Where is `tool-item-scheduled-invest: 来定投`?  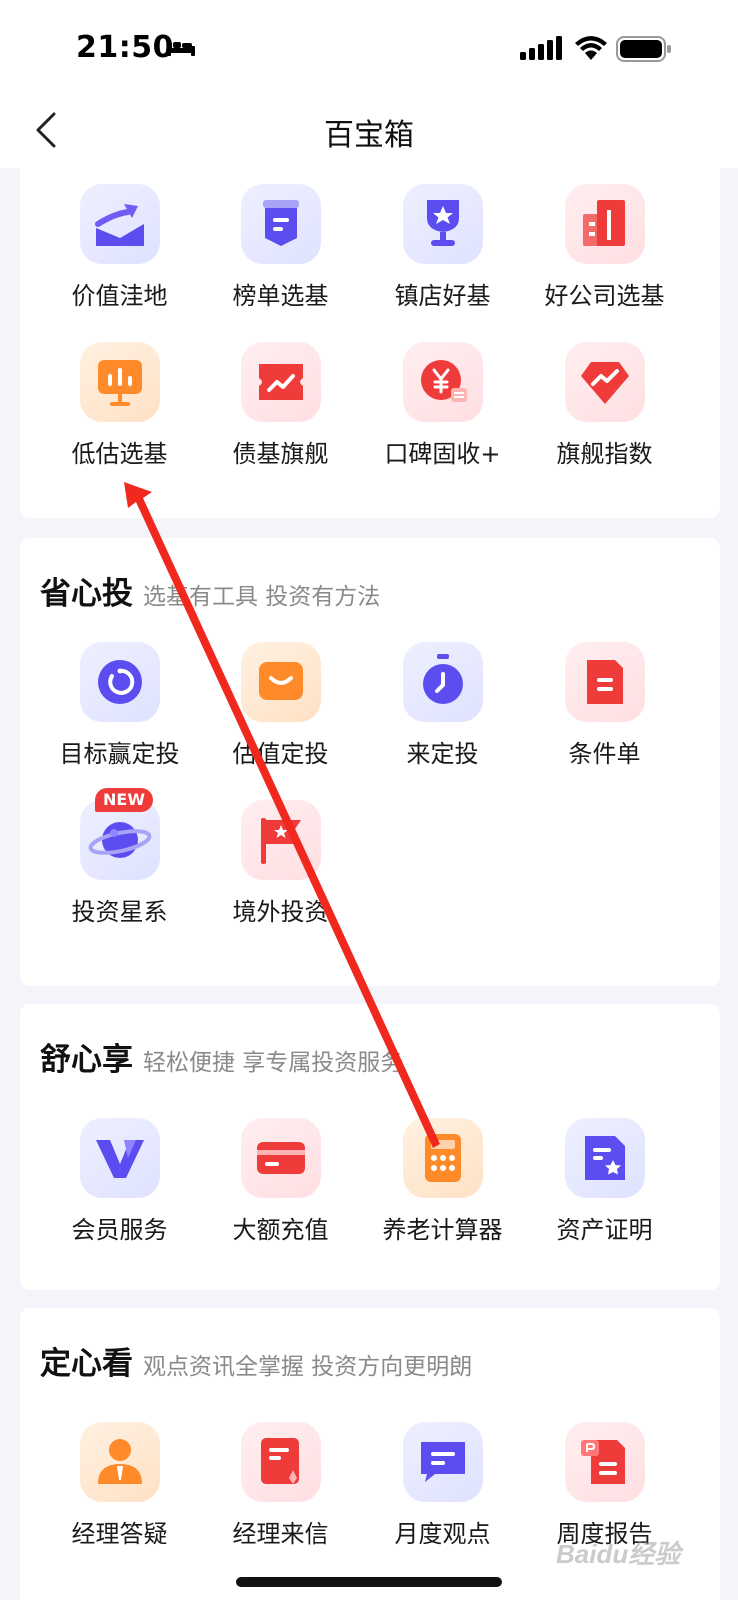
tool-item-scheduled-invest: 来定投 is located at coordinates (442, 712).